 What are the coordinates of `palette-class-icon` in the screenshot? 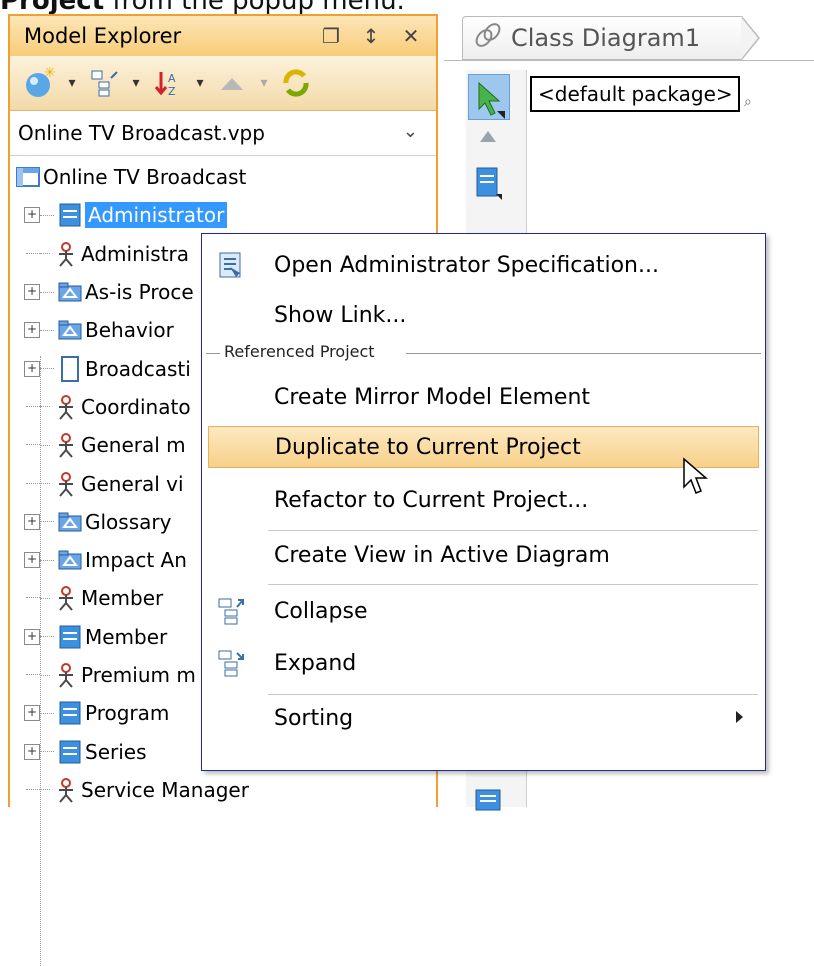 It's located at (489, 186).